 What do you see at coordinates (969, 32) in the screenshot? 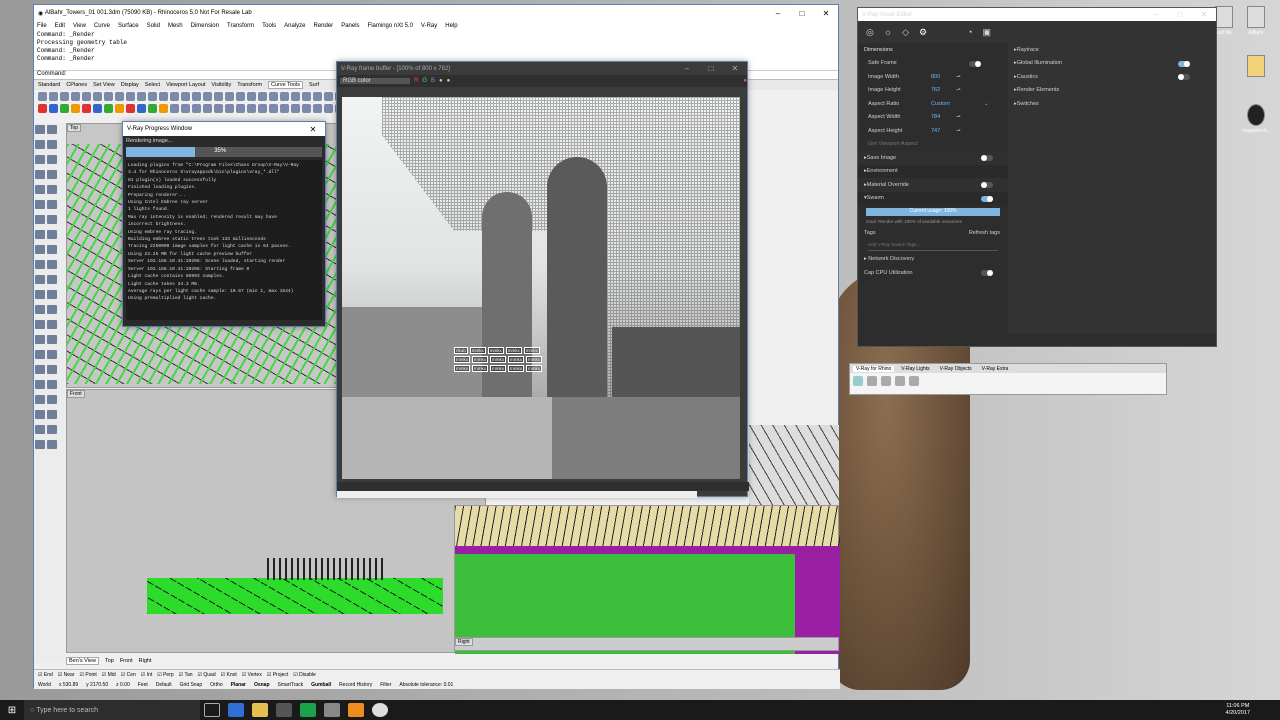
I see `render-icon: ◔` at bounding box center [969, 32].